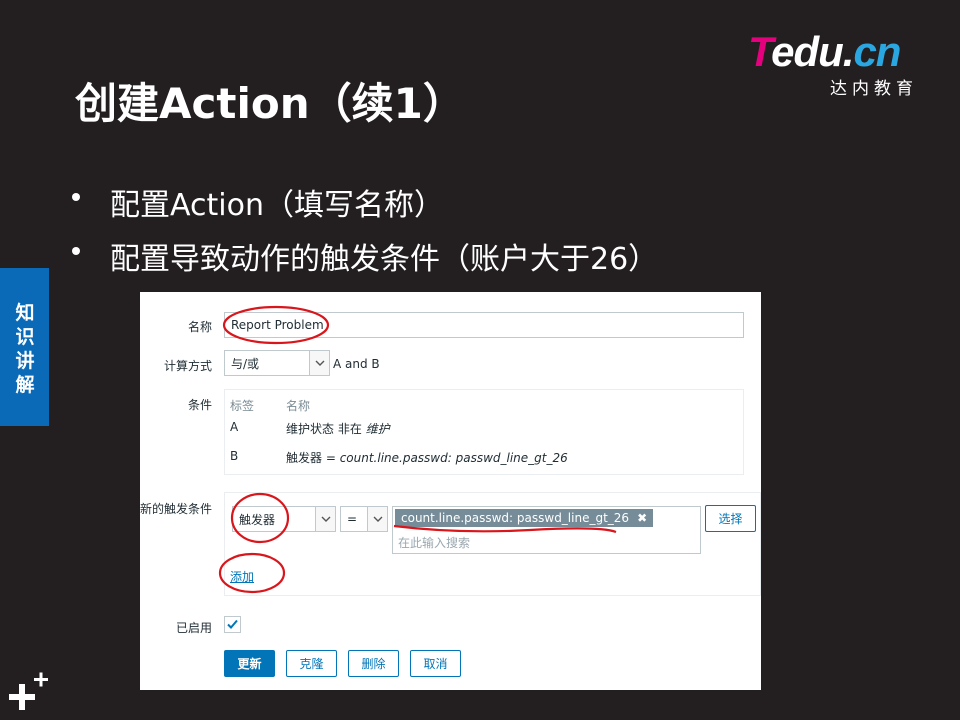 The image size is (960, 720). Describe the element at coordinates (642, 518) in the screenshot. I see `remove-x-icon: ✖` at that location.